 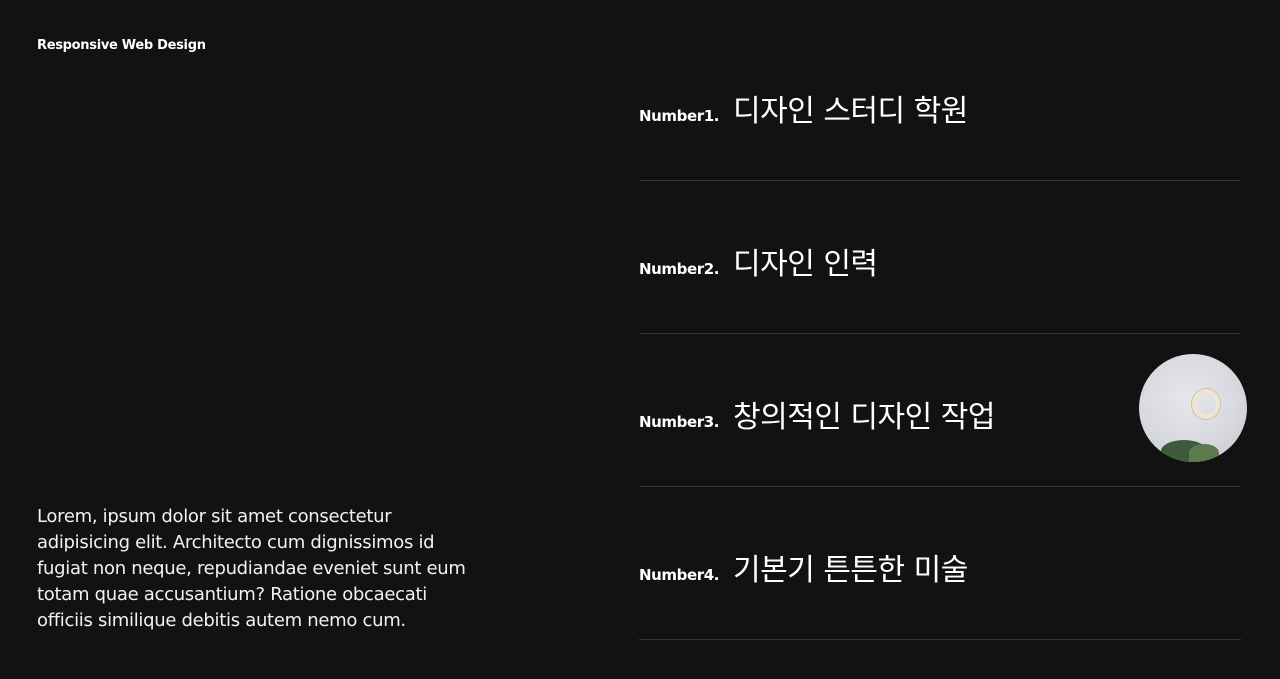 What do you see at coordinates (679, 575) in the screenshot?
I see `item-number: Number4.` at bounding box center [679, 575].